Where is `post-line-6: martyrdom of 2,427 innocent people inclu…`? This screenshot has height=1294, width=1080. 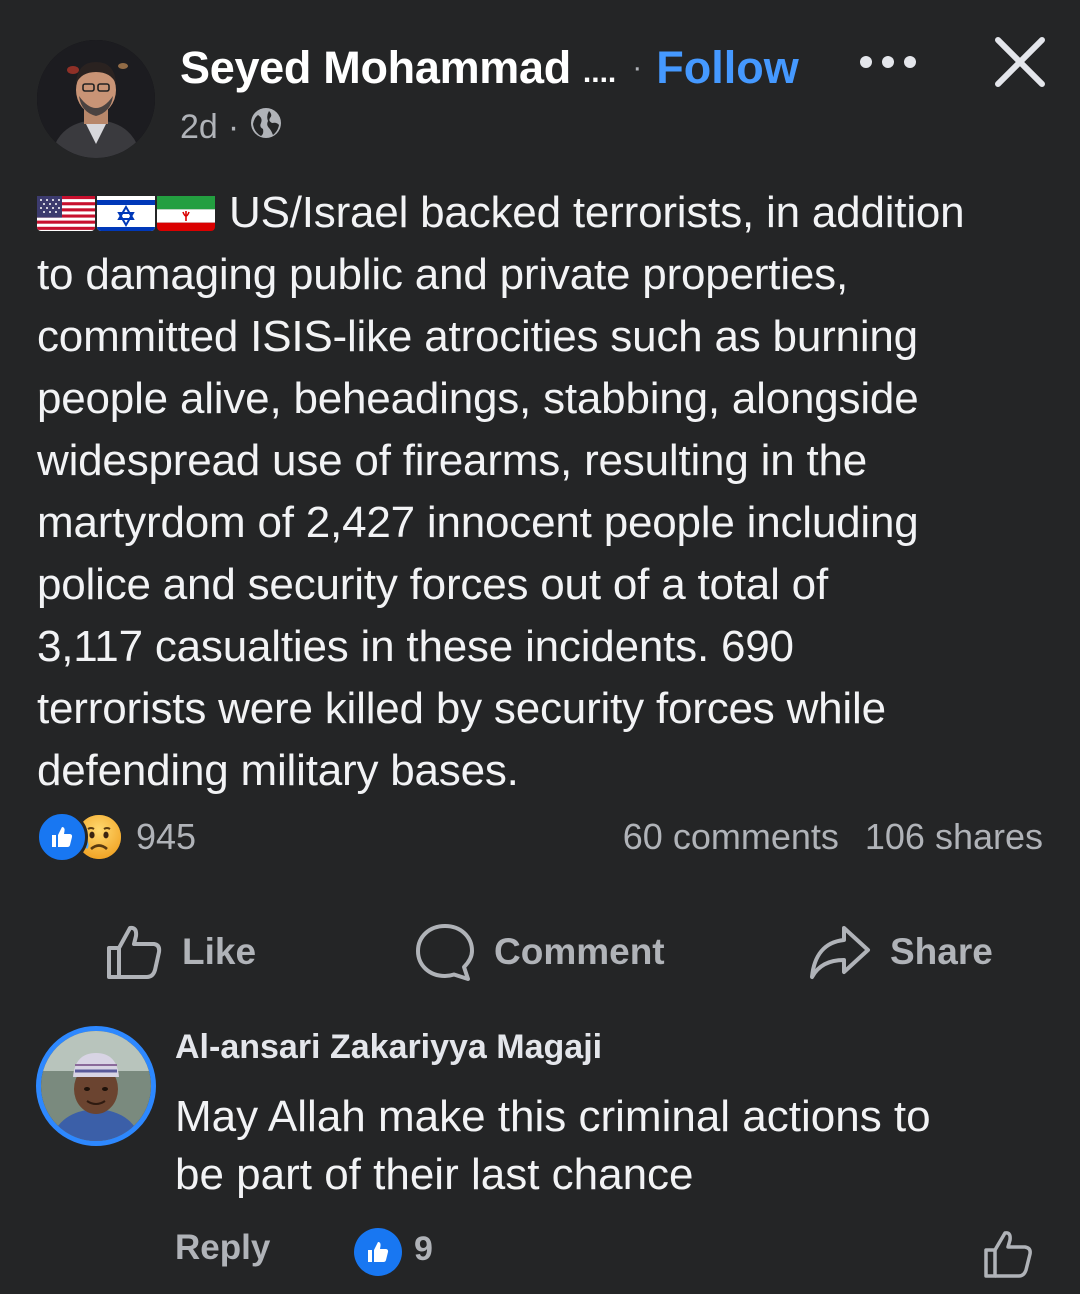 post-line-6: martyrdom of 2,427 innocent people inclu… is located at coordinates (478, 522).